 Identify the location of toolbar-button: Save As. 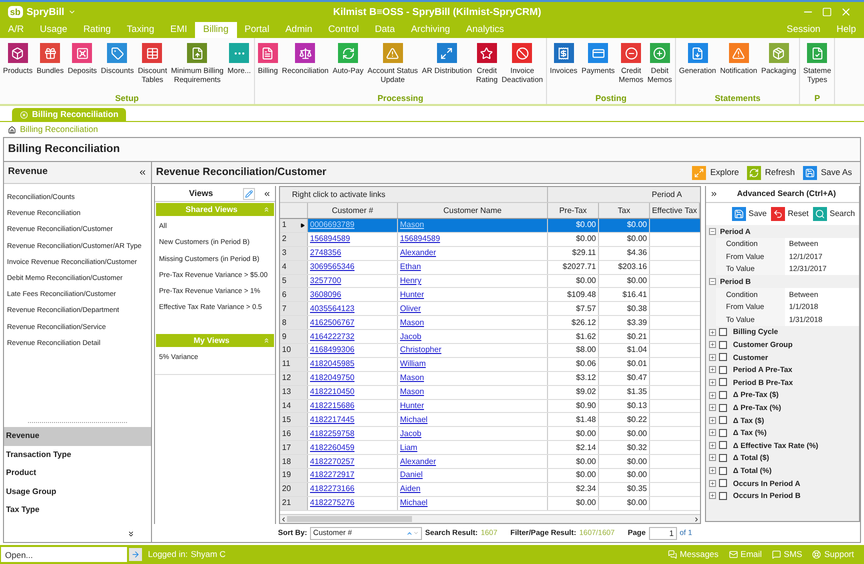
(827, 173).